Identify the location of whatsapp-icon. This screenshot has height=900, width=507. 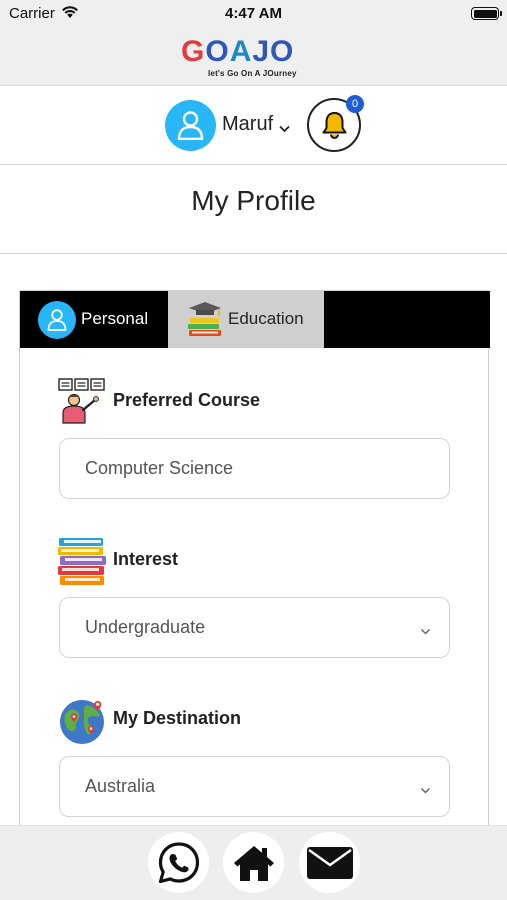
(178, 862).